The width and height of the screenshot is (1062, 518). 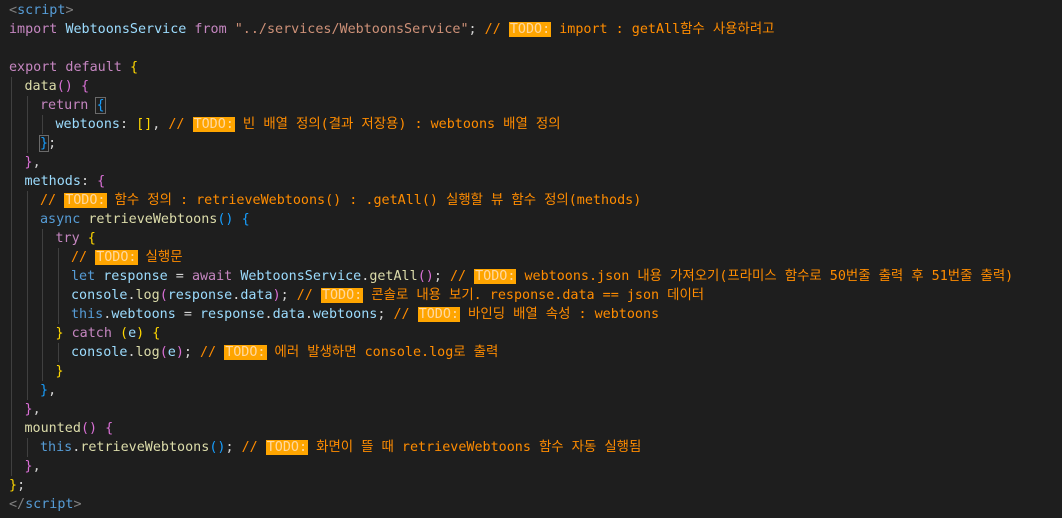 I want to click on code-token: [], so click(x=144, y=124).